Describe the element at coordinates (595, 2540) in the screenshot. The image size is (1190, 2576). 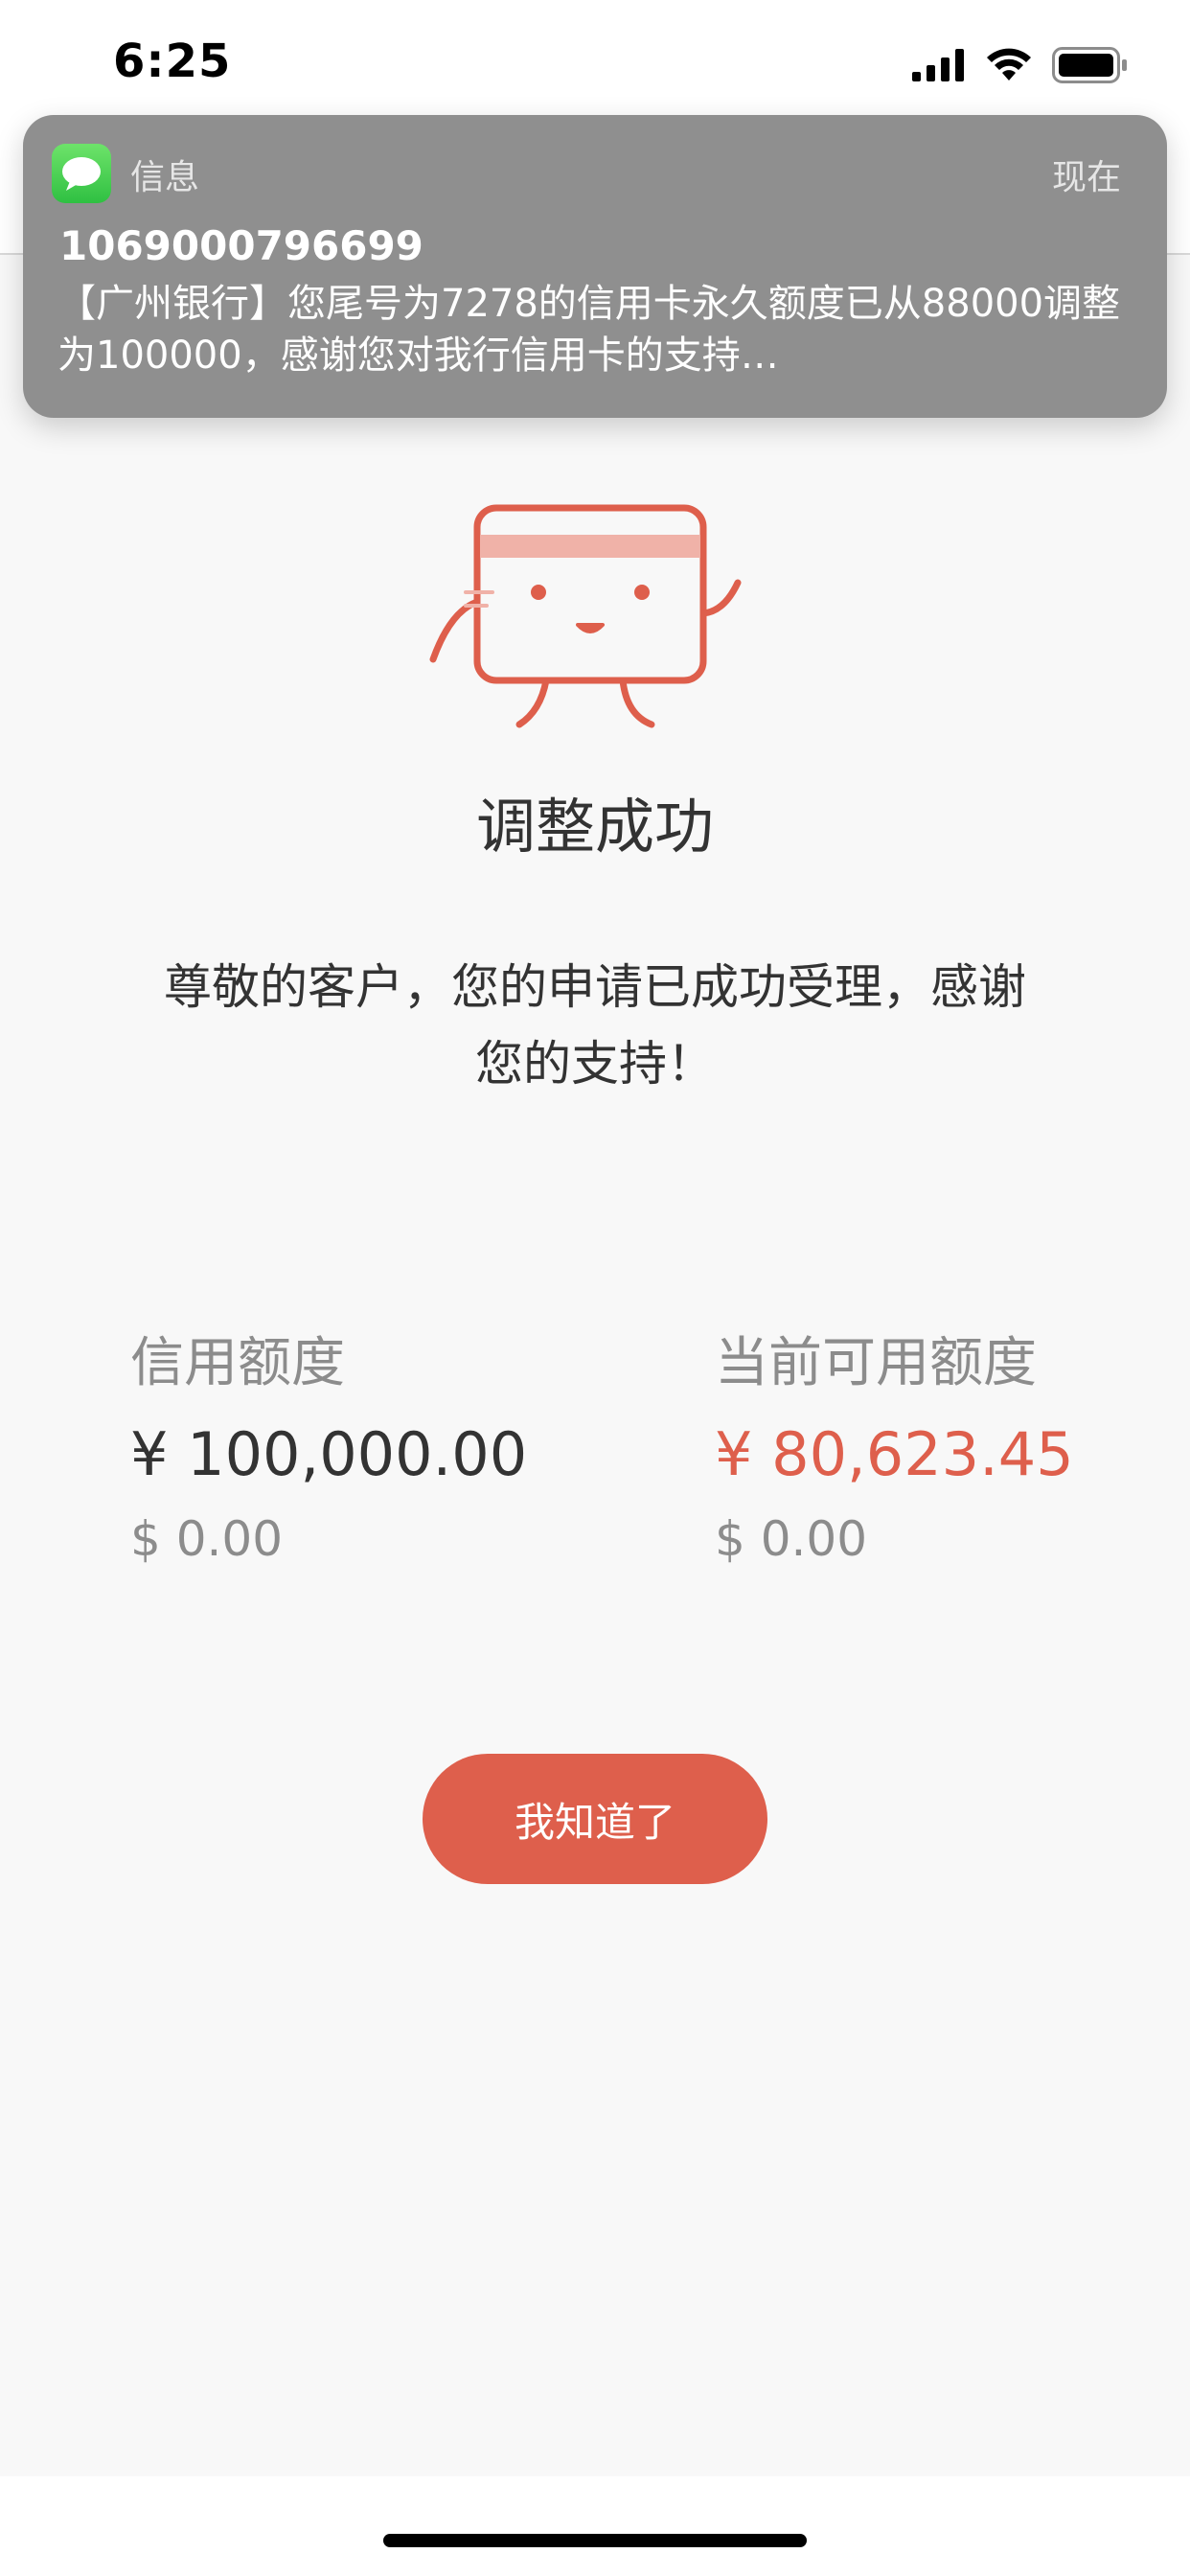
I see `home-indicator` at that location.